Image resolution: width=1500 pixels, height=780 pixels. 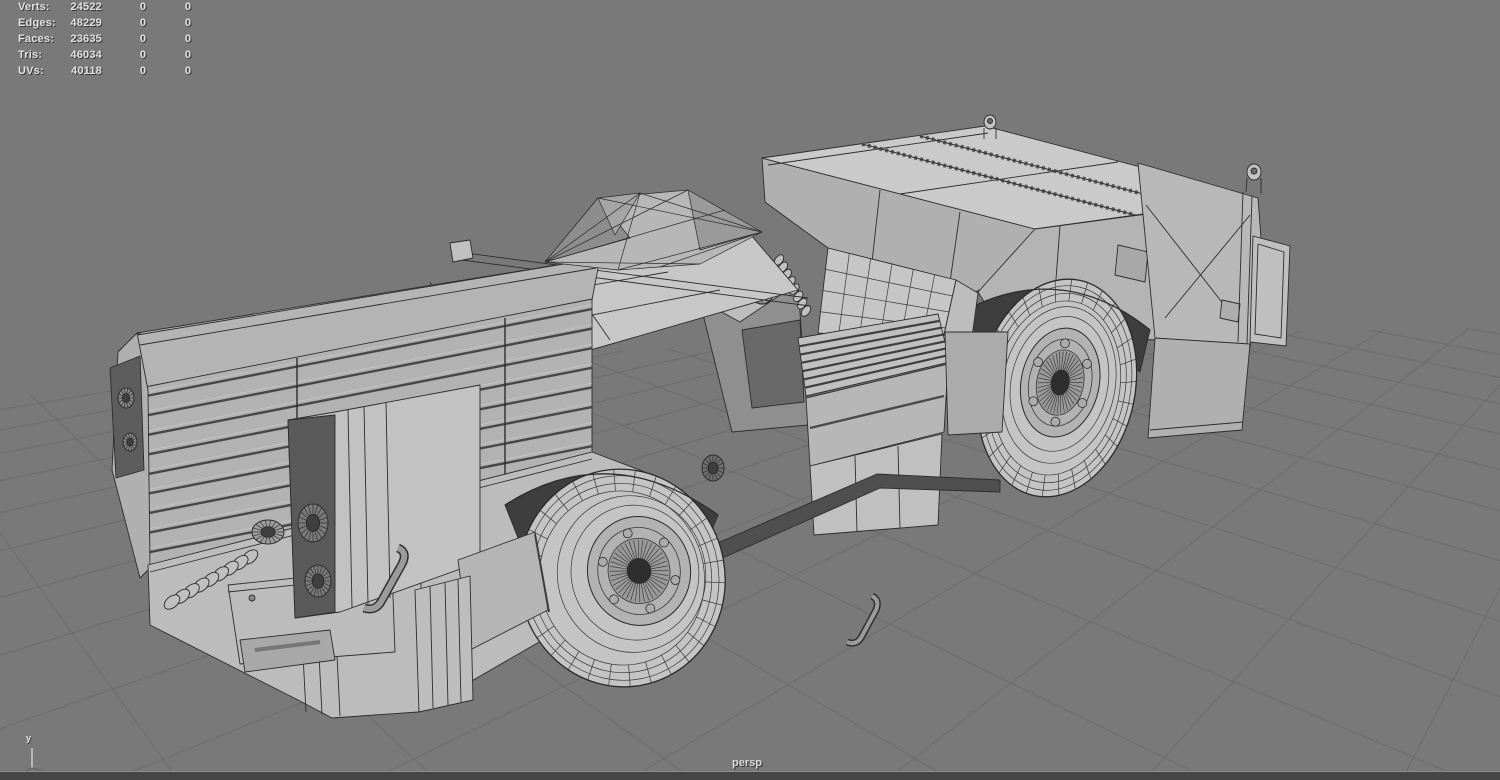 I want to click on headlight-ring-lower, so click(x=318, y=581).